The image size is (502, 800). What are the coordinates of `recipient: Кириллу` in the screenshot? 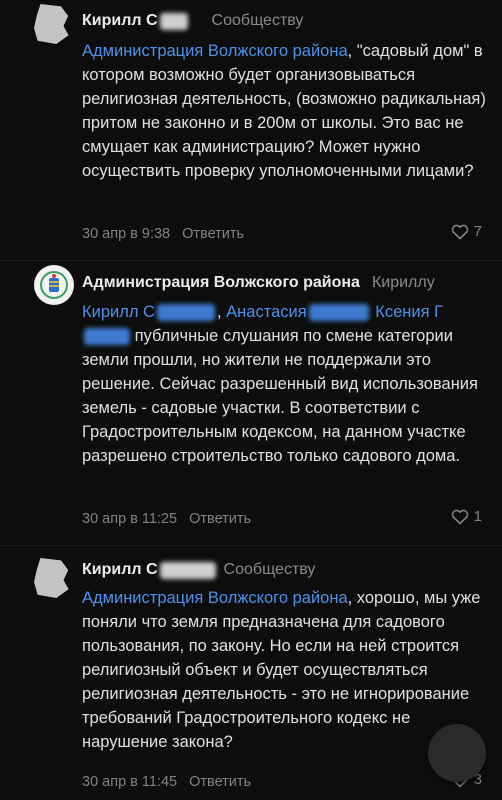 It's located at (403, 282).